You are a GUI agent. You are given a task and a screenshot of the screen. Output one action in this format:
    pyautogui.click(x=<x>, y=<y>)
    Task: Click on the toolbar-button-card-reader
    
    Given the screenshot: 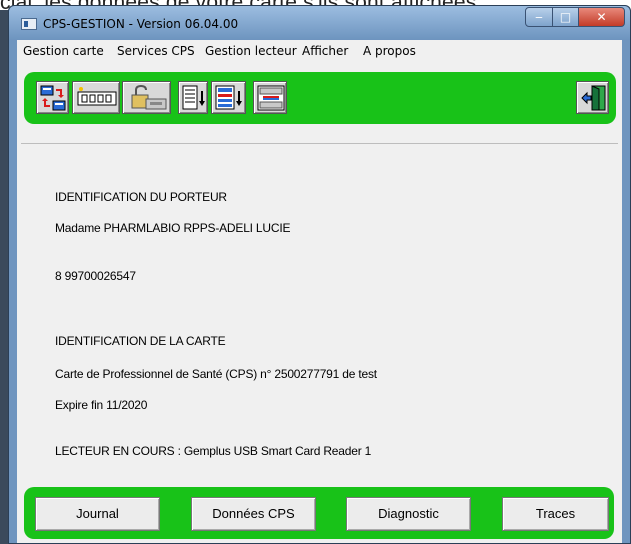 What is the action you would take?
    pyautogui.click(x=96, y=97)
    